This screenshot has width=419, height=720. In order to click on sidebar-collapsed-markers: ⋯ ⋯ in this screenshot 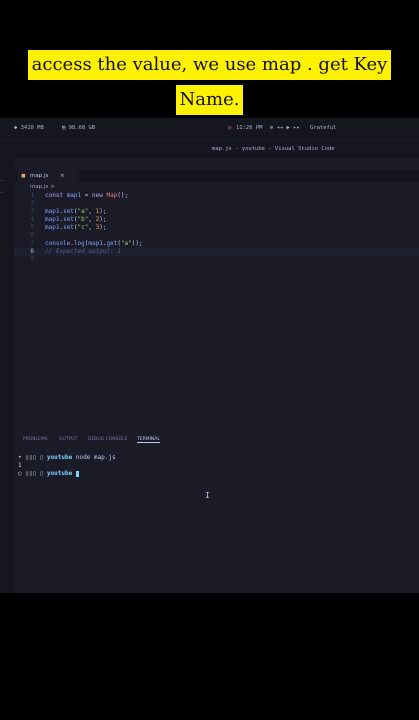, I will do `click(2, 187)`.